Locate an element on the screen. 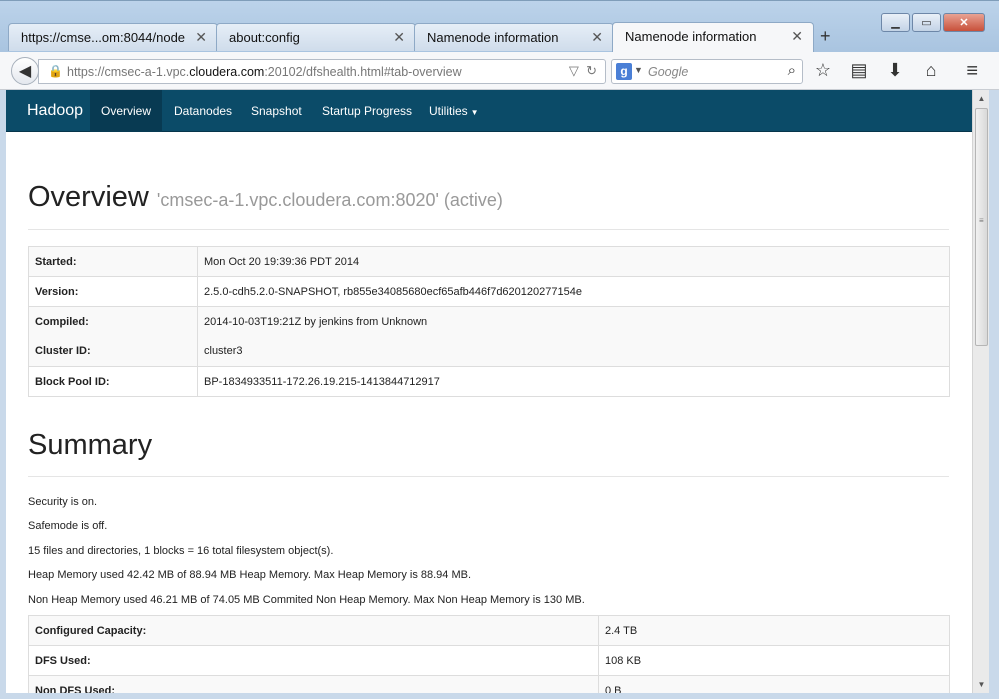 This screenshot has height=699, width=999. hadoop-brand: Hadoop is located at coordinates (55, 111).